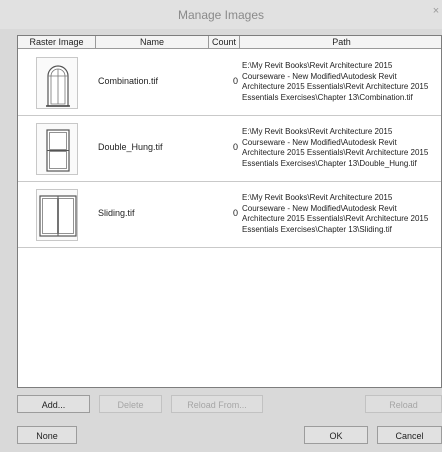 This screenshot has height=452, width=442. I want to click on double-hung-window-icon, so click(57, 149).